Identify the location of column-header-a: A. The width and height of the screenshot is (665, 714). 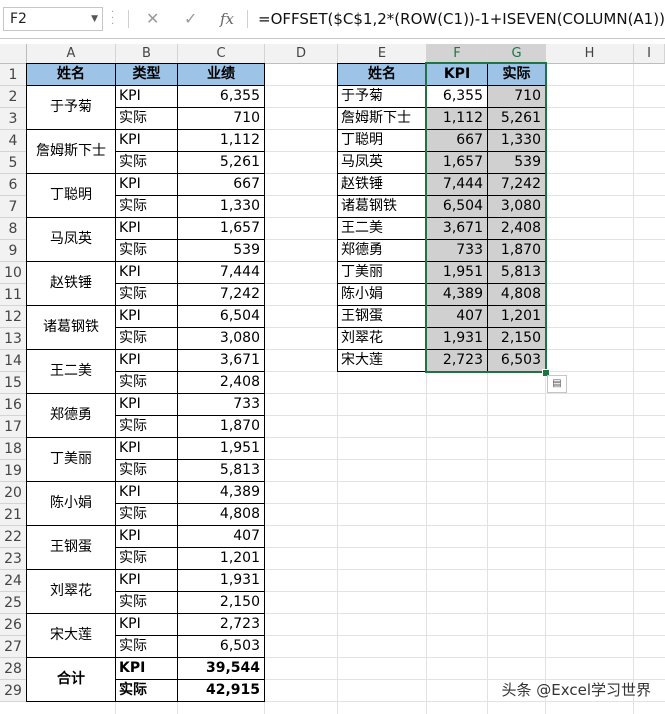
(71, 54).